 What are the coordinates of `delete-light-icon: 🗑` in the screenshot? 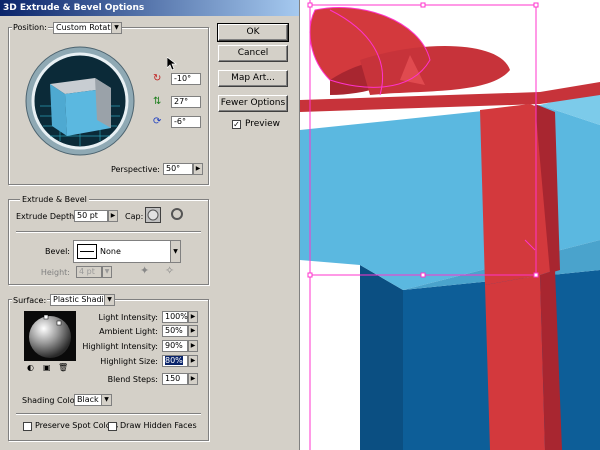 It's located at (63, 368).